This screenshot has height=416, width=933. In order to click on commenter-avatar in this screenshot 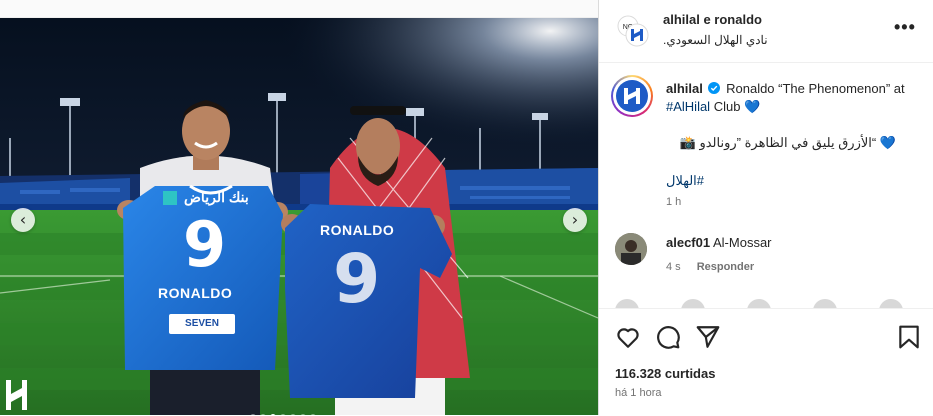, I will do `click(631, 249)`.